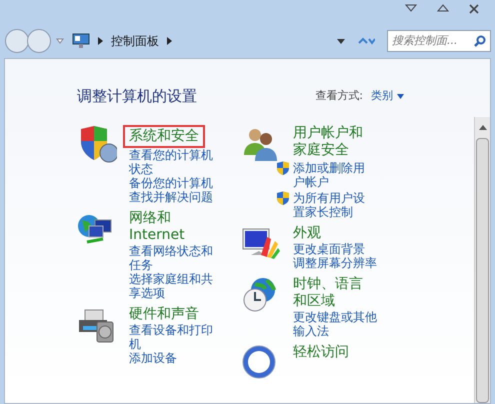 This screenshot has width=495, height=404. Describe the element at coordinates (482, 127) in the screenshot. I see `scroll-up-icon` at that location.